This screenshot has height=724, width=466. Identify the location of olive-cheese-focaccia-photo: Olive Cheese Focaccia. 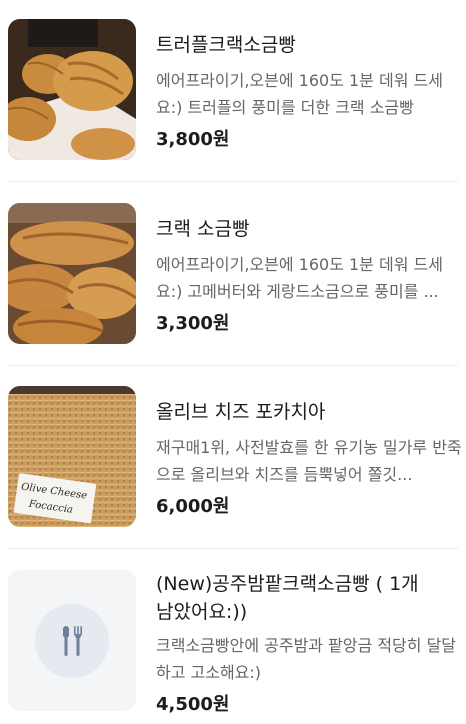
(72, 456).